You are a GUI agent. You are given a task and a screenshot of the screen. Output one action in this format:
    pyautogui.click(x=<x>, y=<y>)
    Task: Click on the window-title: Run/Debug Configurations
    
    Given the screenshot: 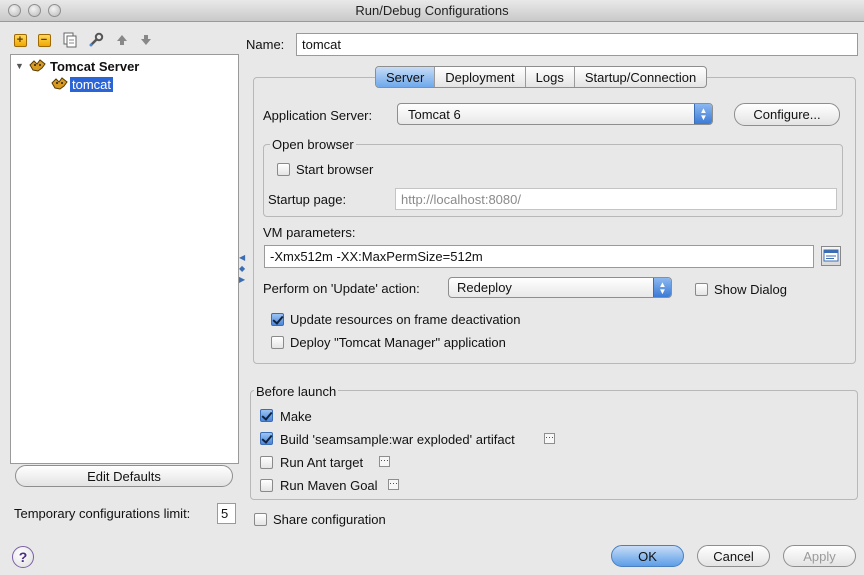 What is the action you would take?
    pyautogui.click(x=432, y=10)
    